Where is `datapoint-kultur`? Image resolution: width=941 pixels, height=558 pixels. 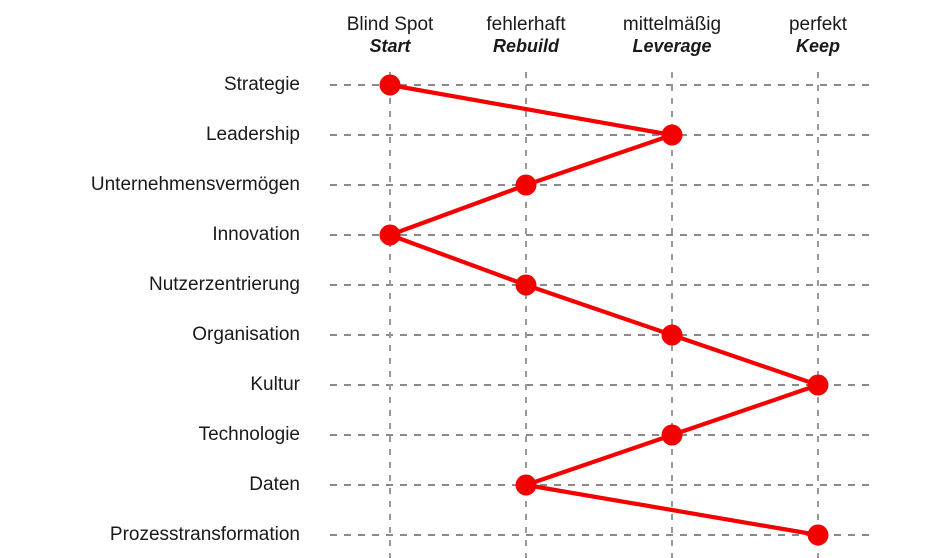
datapoint-kultur is located at coordinates (818, 385).